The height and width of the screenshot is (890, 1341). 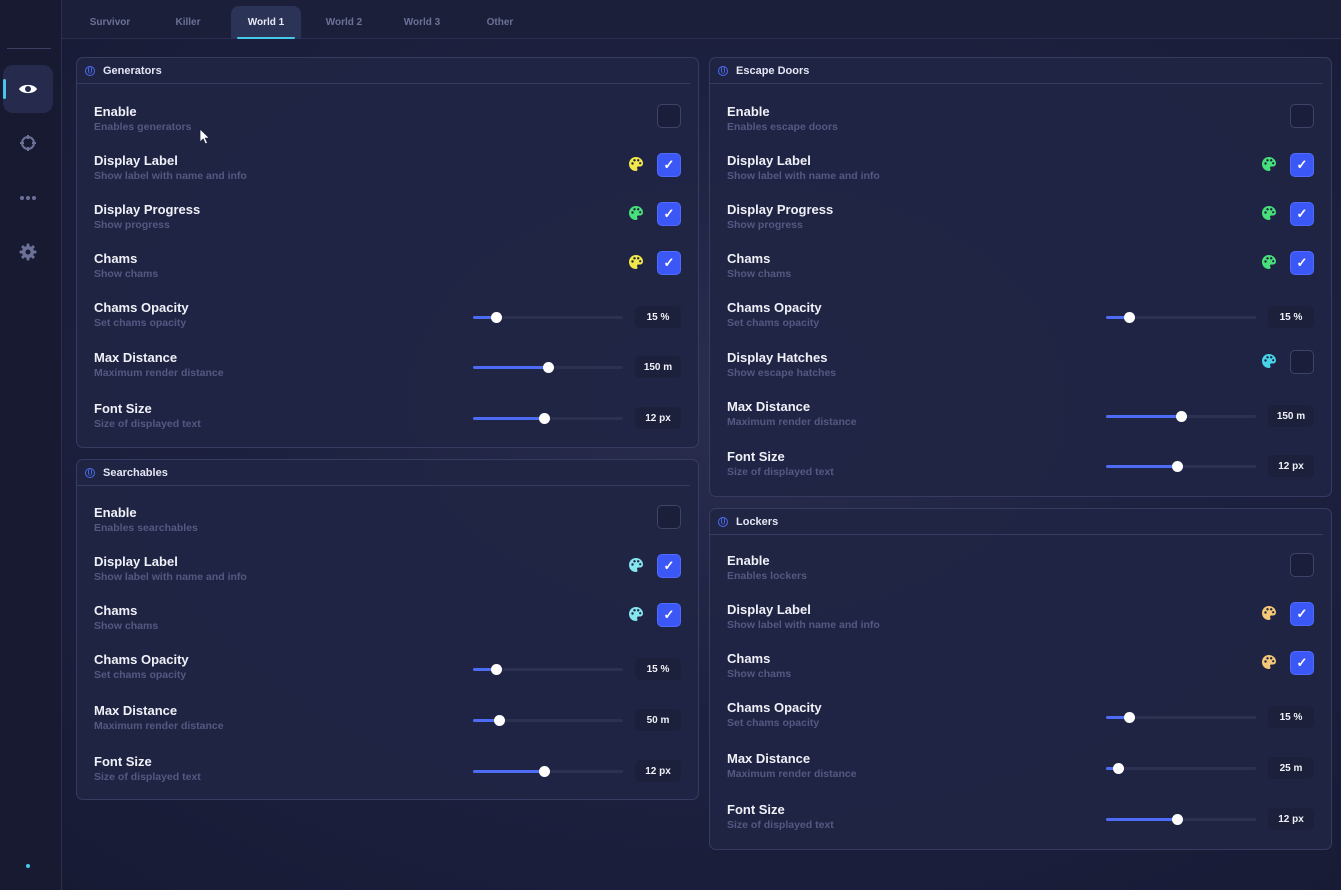 What do you see at coordinates (782, 127) in the screenshot?
I see `option-description: Enables escape doors` at bounding box center [782, 127].